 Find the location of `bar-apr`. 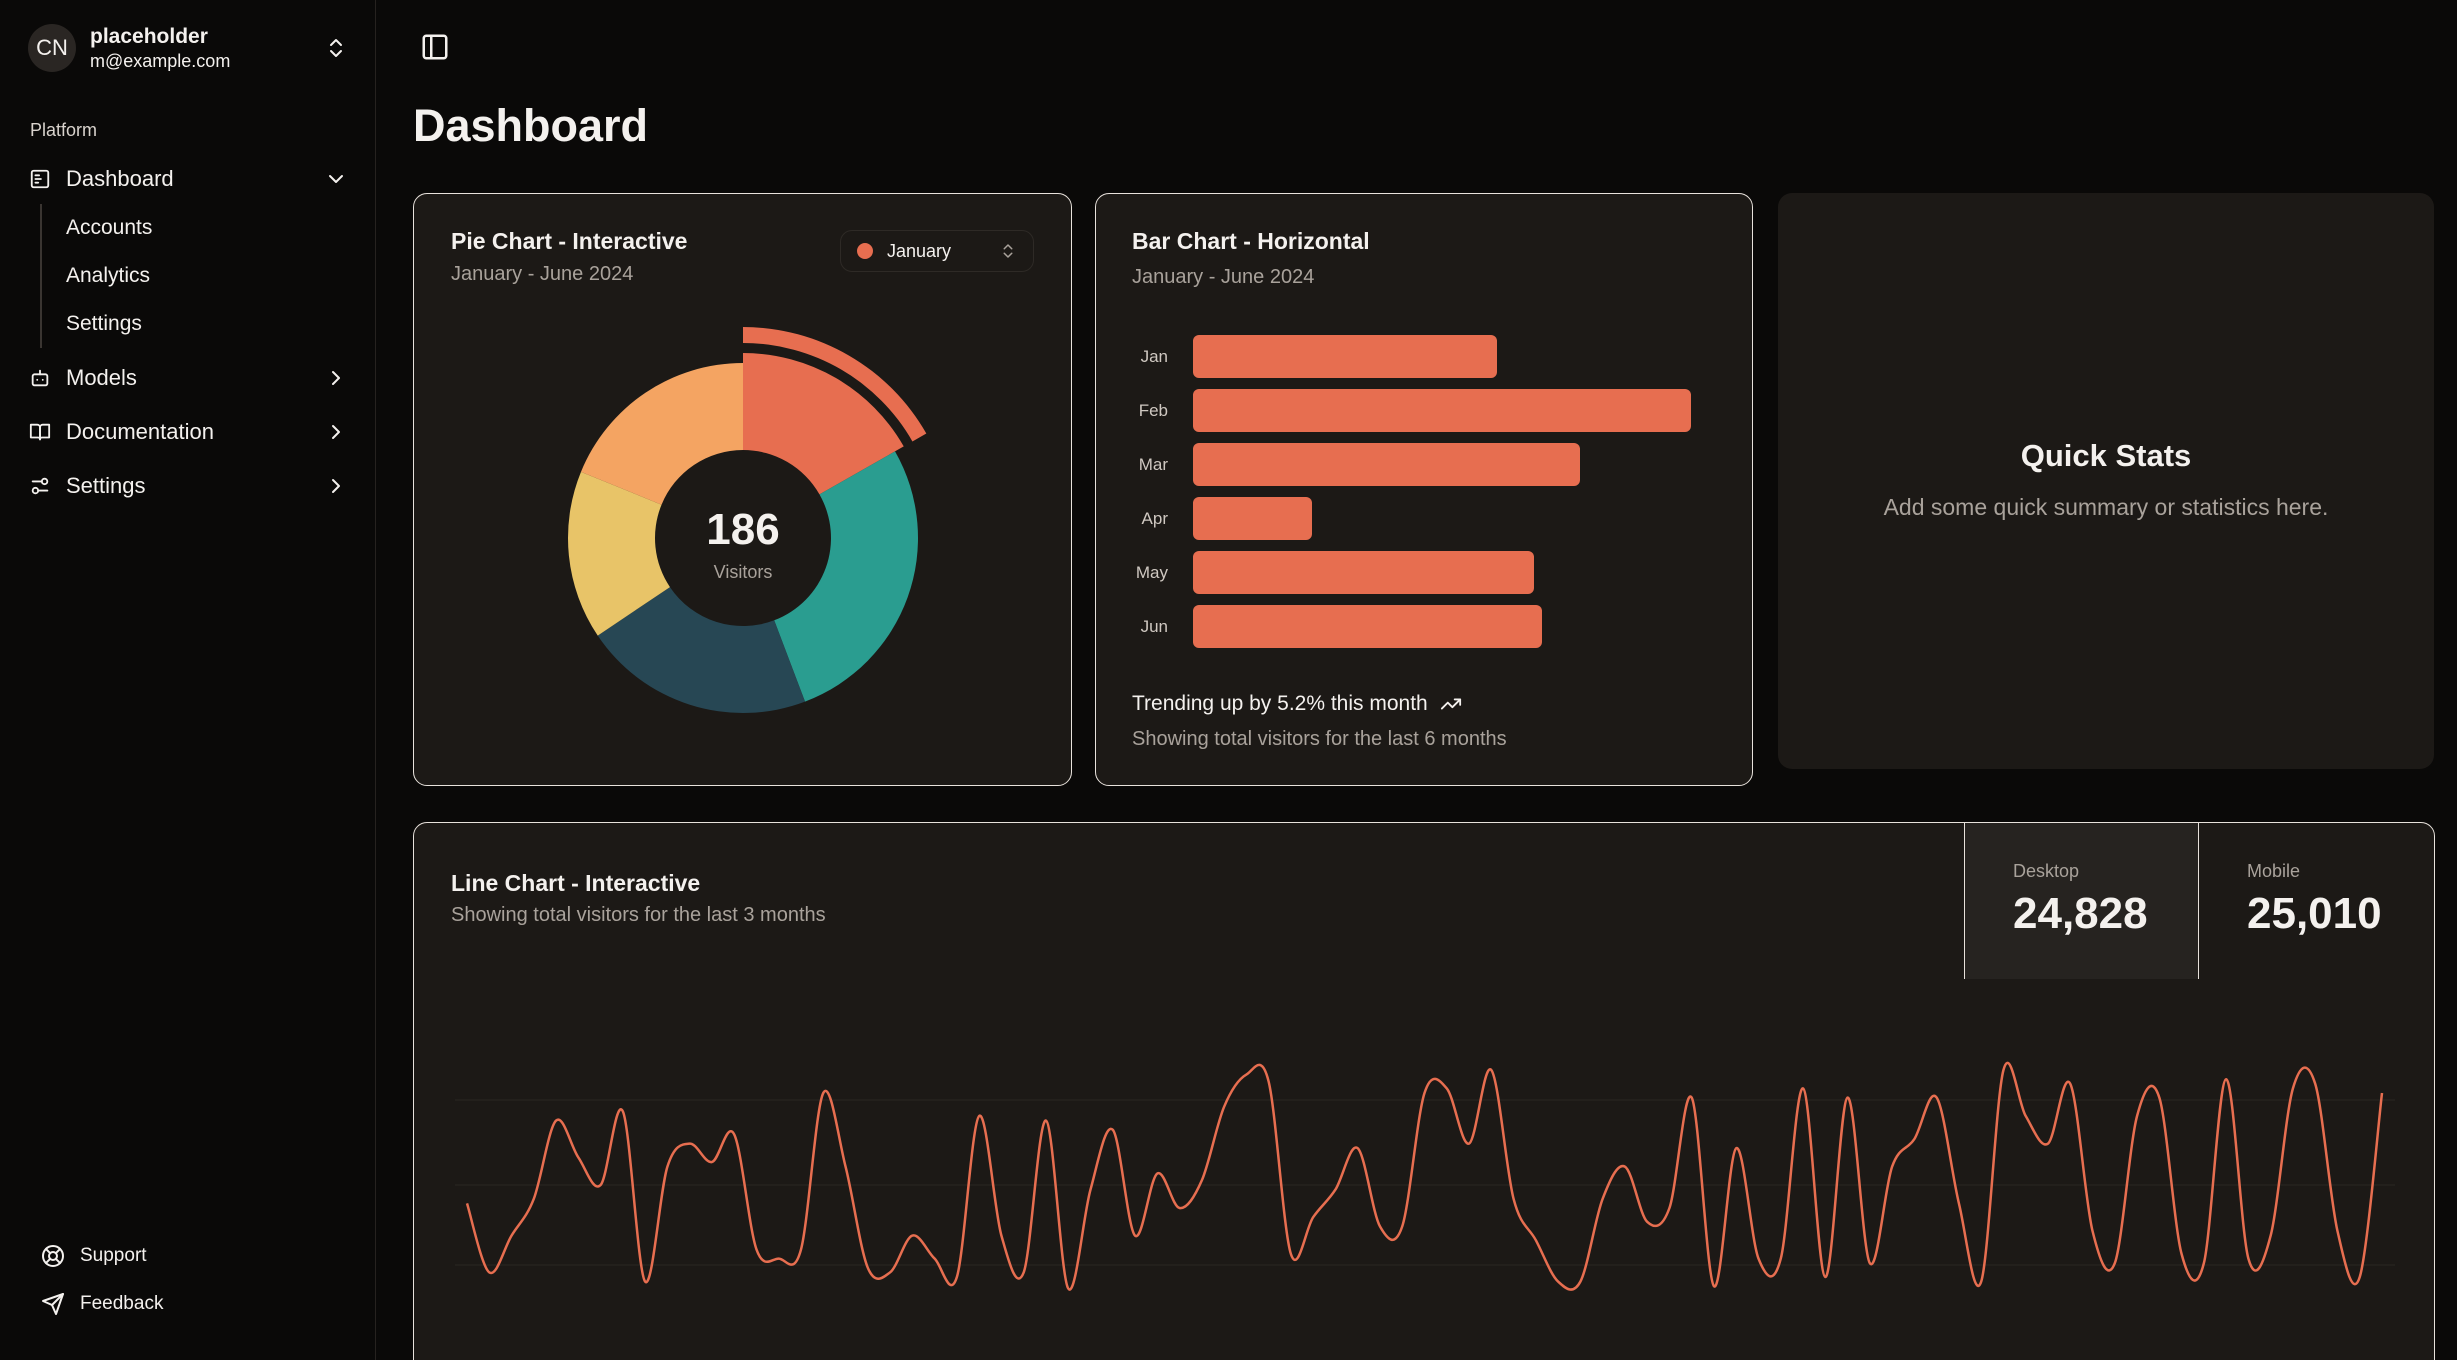

bar-apr is located at coordinates (1252, 518).